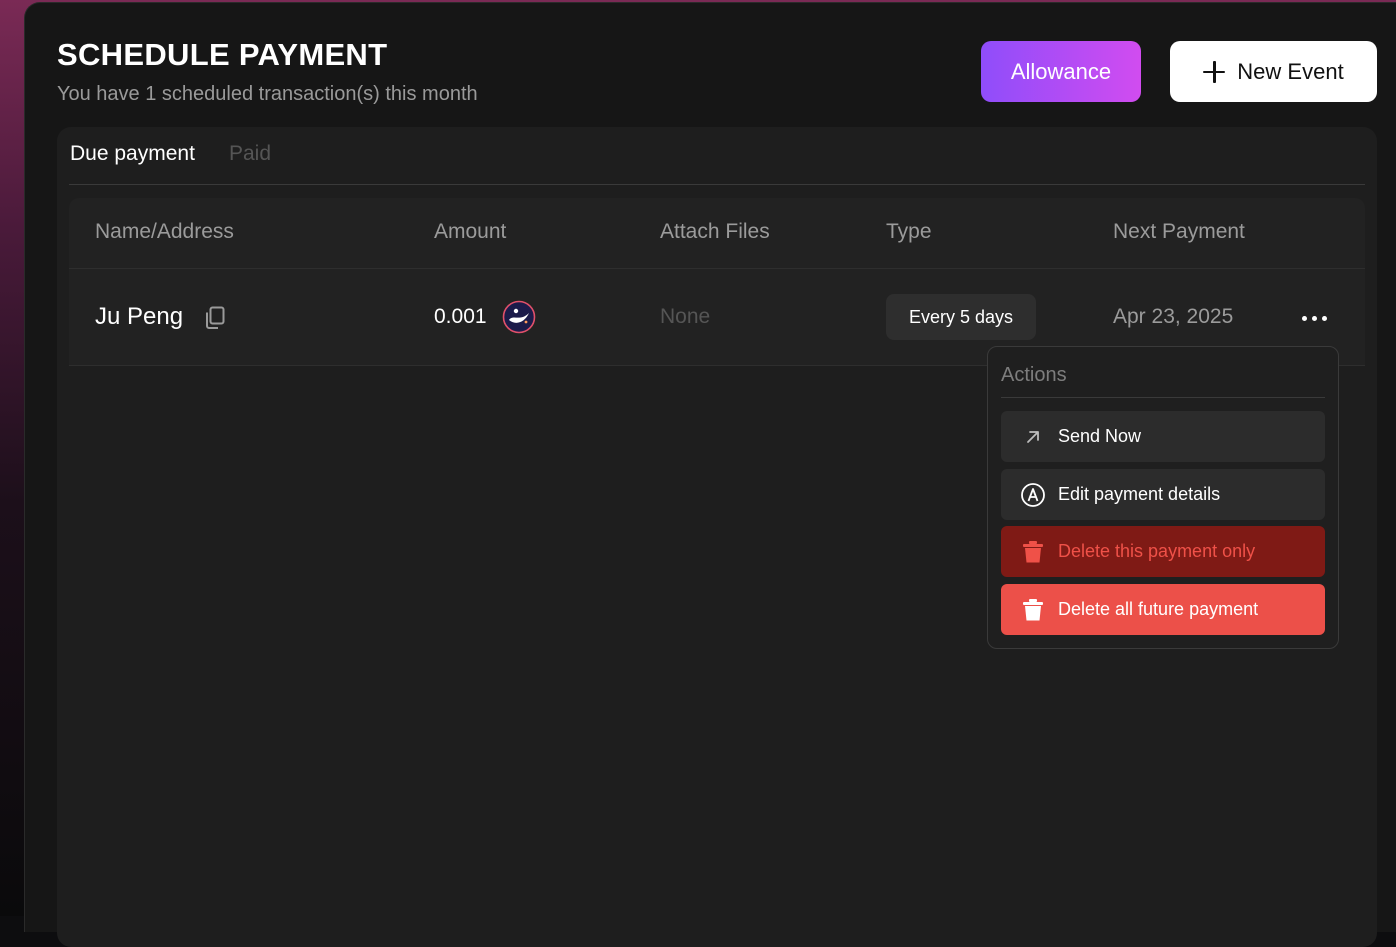 This screenshot has width=1396, height=947. Describe the element at coordinates (1034, 375) in the screenshot. I see `actions-menu-title: Actions` at that location.